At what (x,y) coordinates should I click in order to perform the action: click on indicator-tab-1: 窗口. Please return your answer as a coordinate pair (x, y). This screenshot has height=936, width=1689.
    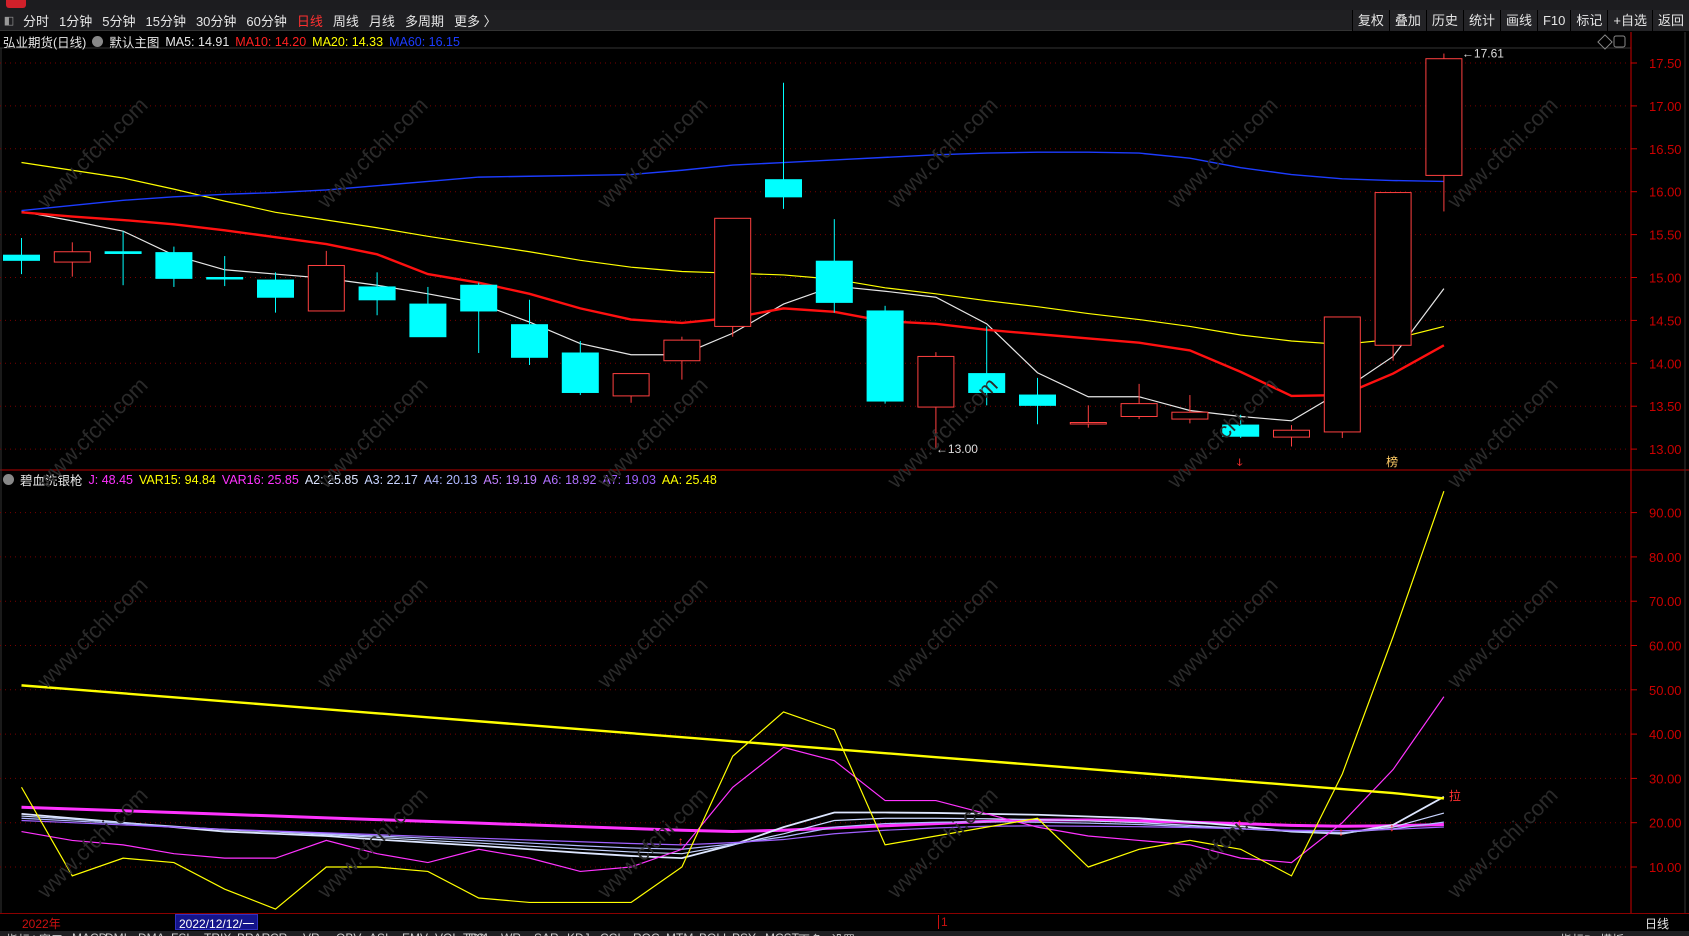
    Looking at the image, I should click on (51, 933).